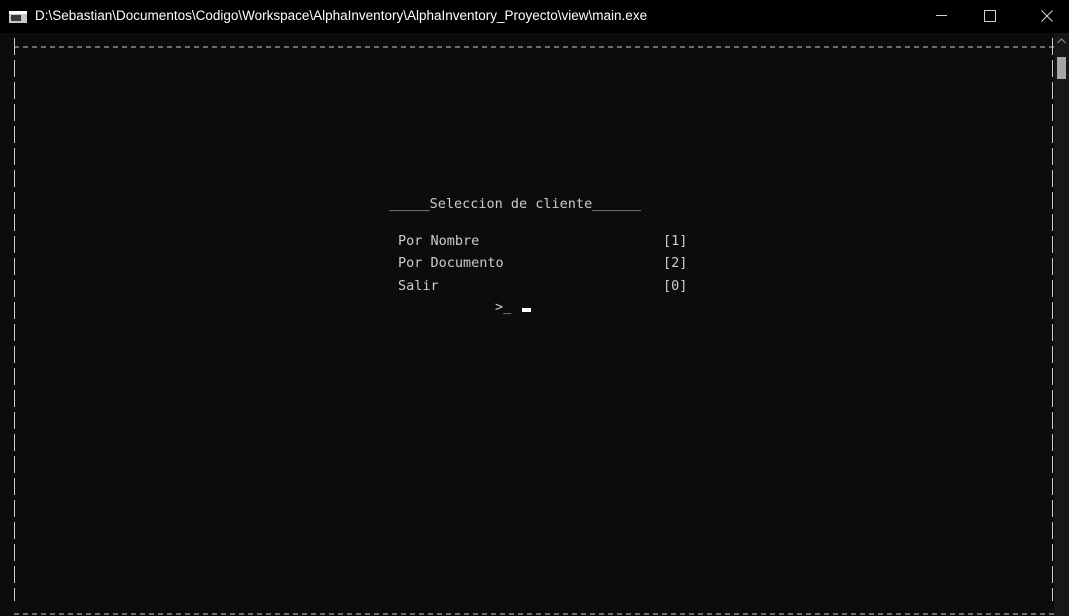 The height and width of the screenshot is (616, 1069). I want to click on menu-option-label: Salir, so click(418, 286).